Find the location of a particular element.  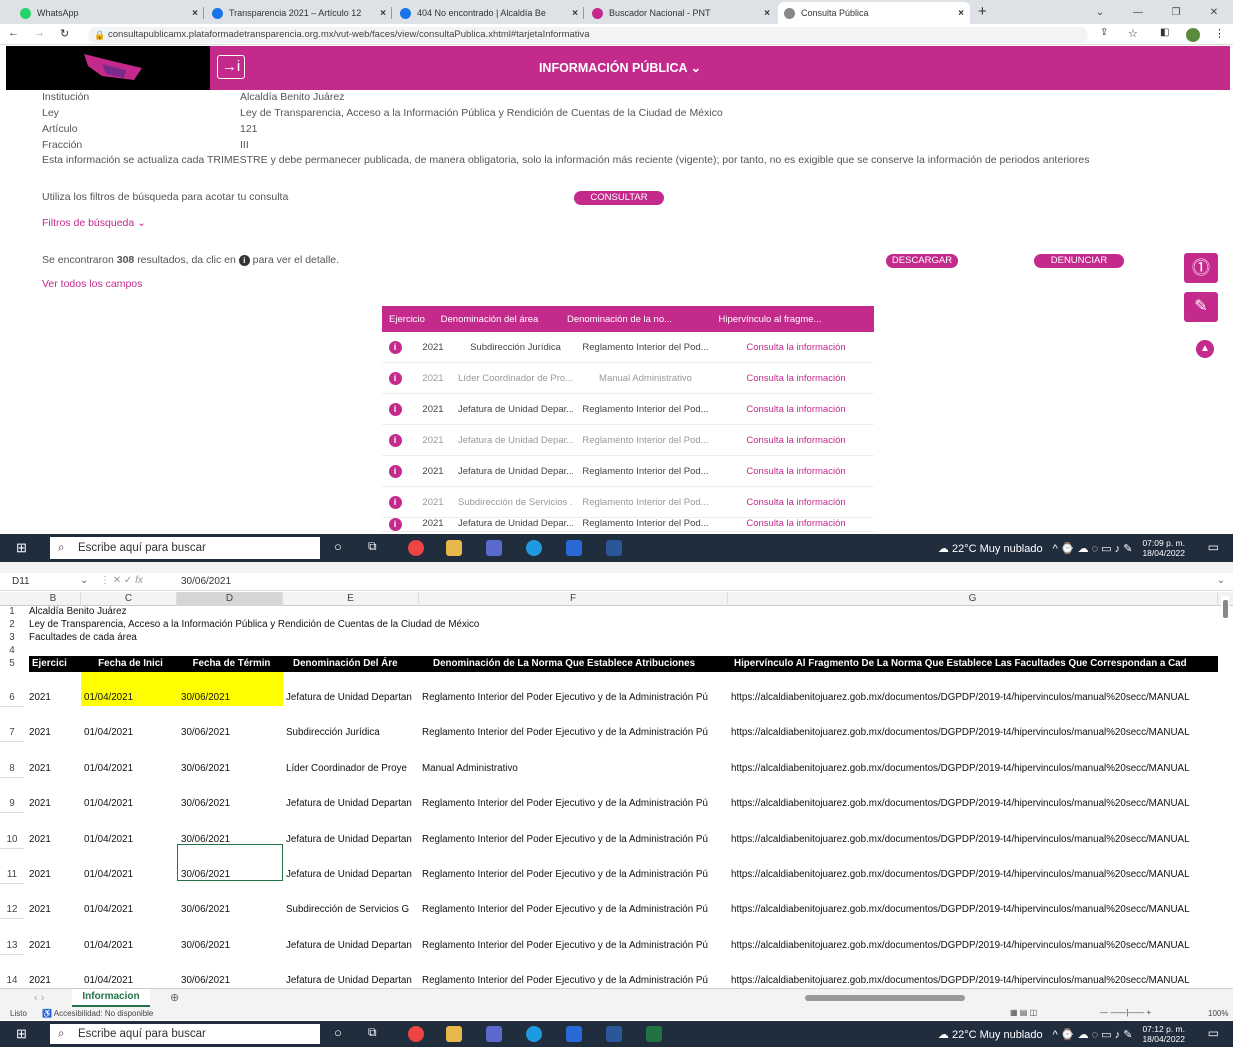

menu-icon: ⋮ is located at coordinates (1219, 33).